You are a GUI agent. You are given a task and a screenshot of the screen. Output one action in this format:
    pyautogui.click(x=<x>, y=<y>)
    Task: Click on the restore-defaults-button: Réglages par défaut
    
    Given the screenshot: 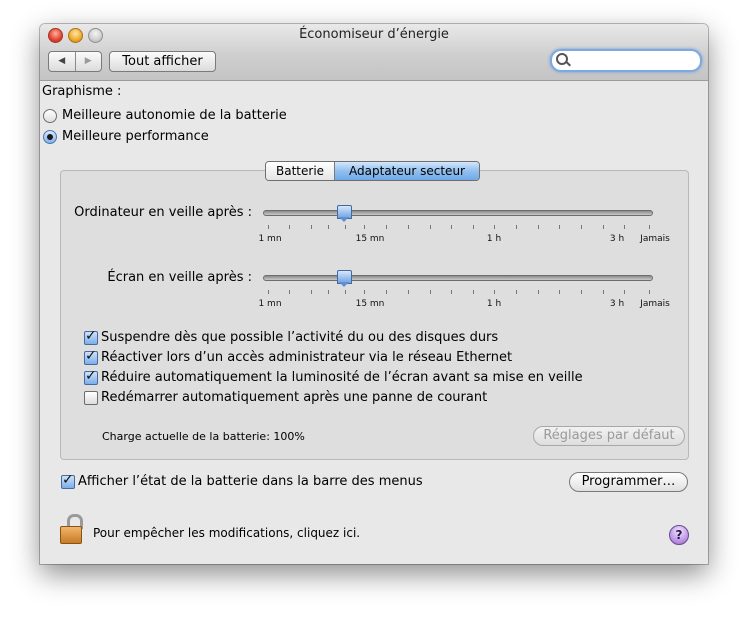 What is the action you would take?
    pyautogui.click(x=609, y=436)
    